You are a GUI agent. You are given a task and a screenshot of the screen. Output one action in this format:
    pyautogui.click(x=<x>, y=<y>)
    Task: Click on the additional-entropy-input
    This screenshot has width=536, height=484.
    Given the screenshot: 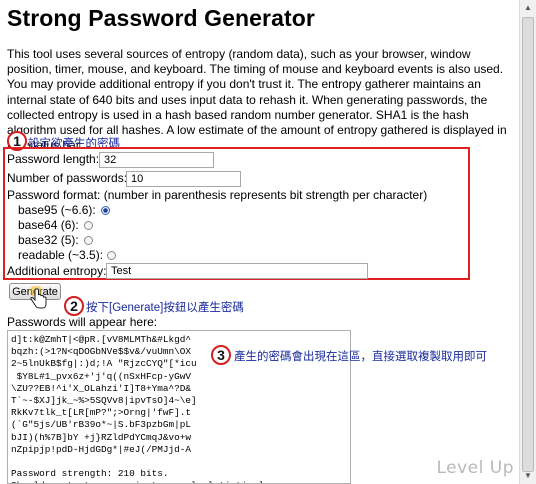 What is the action you would take?
    pyautogui.click(x=237, y=271)
    